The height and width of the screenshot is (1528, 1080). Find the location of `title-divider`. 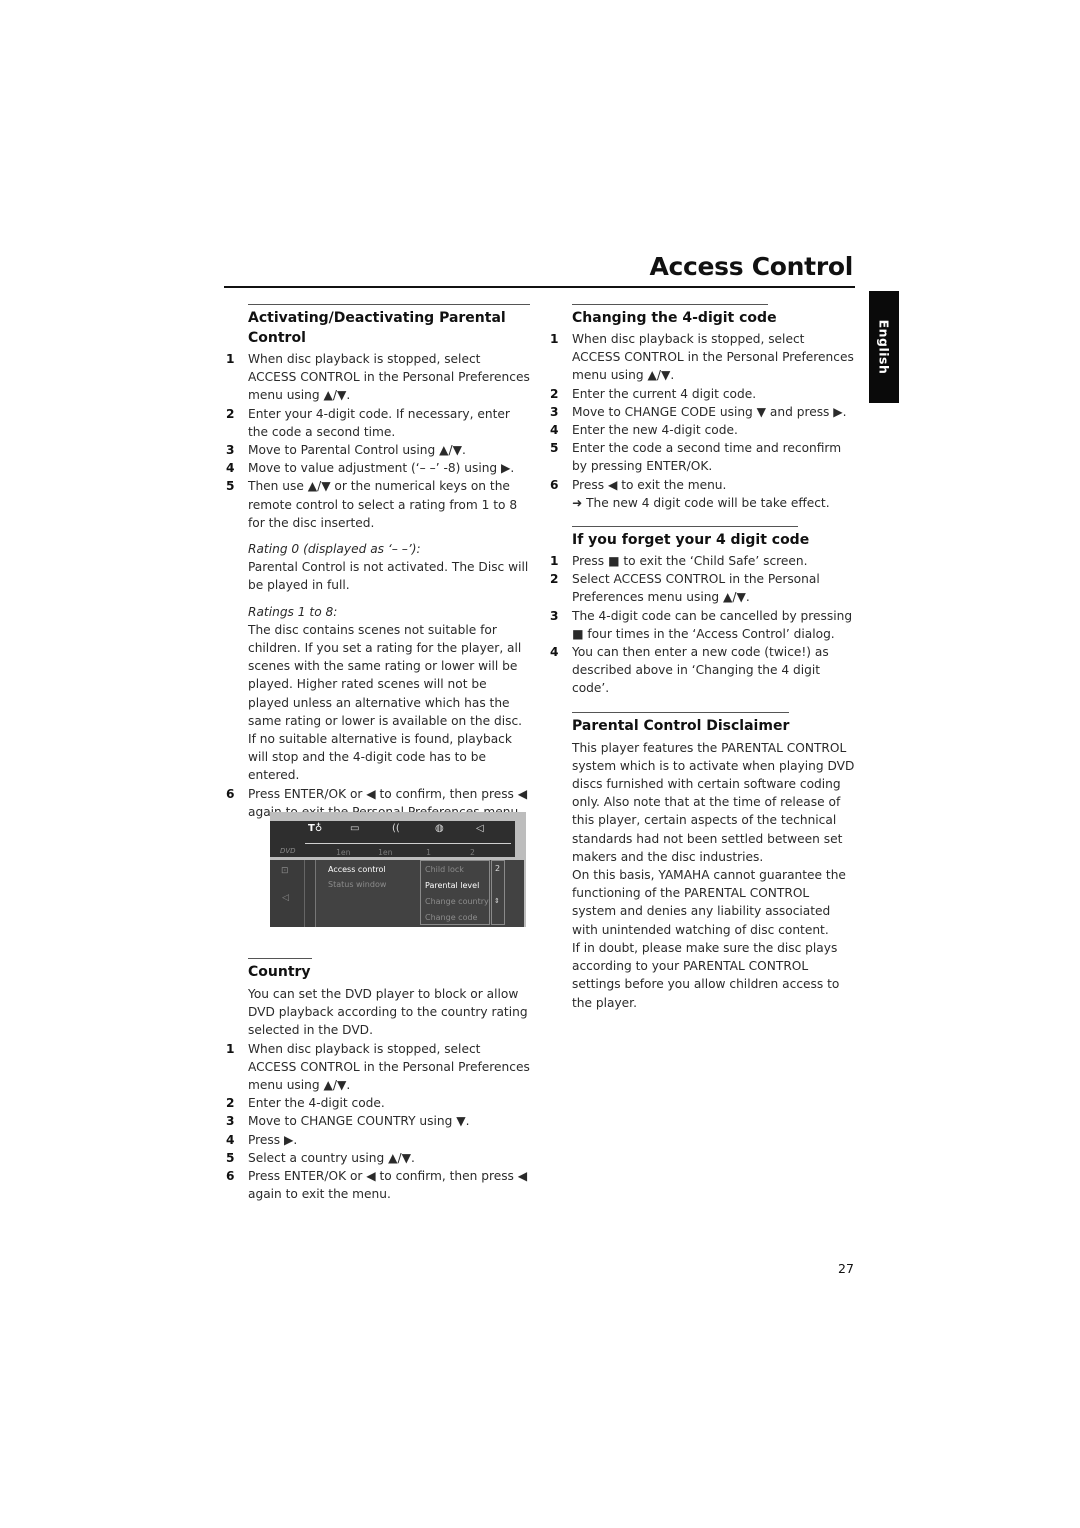

title-divider is located at coordinates (539, 287).